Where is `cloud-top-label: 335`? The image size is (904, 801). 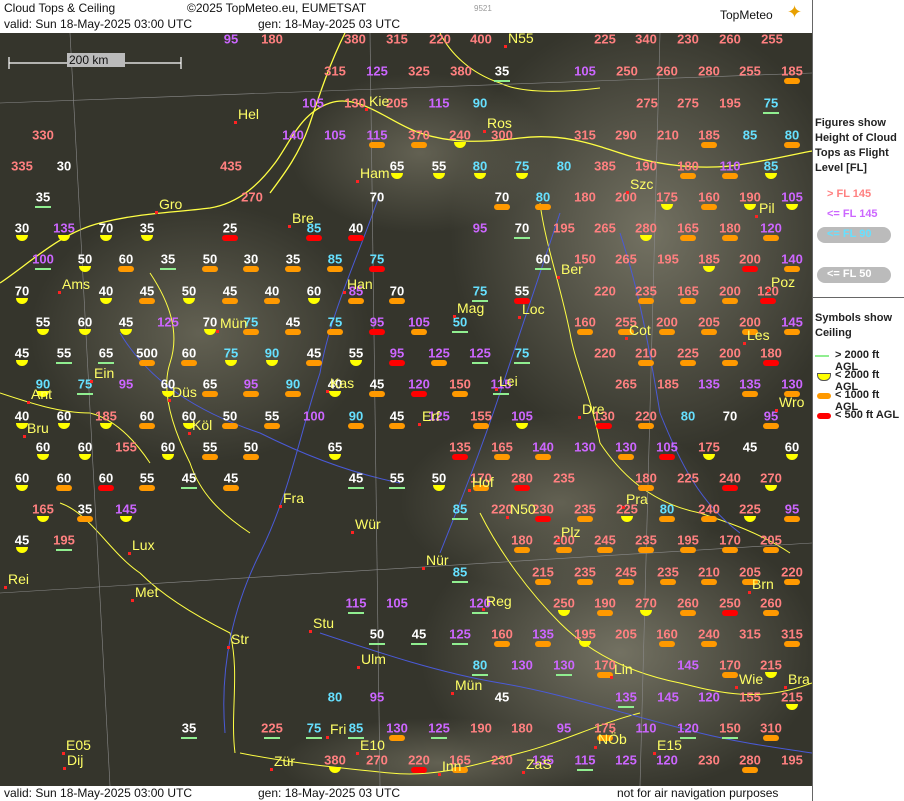
cloud-top-label: 335 is located at coordinates (22, 166).